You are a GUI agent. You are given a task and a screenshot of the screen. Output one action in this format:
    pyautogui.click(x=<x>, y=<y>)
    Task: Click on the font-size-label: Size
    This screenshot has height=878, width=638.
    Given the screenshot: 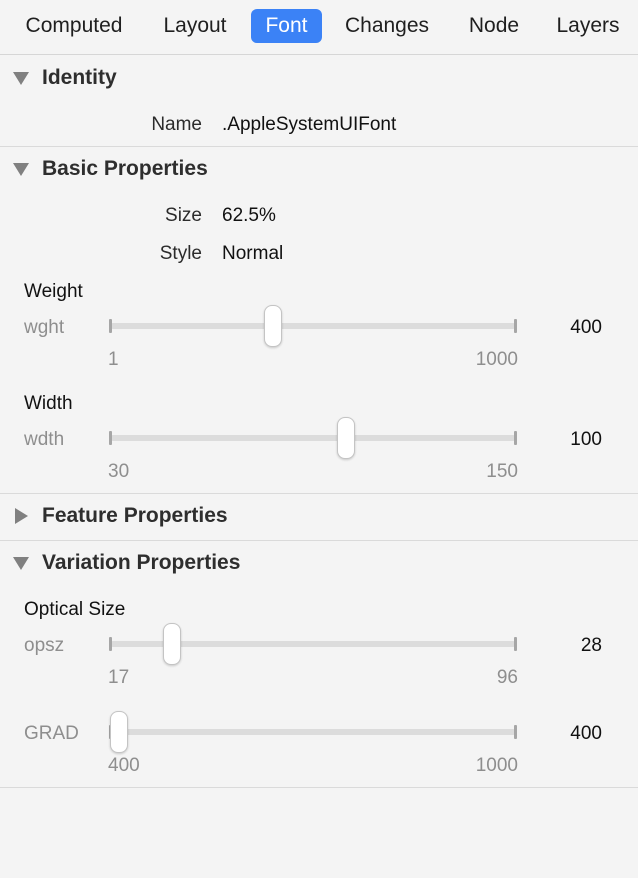 What is the action you would take?
    pyautogui.click(x=183, y=215)
    